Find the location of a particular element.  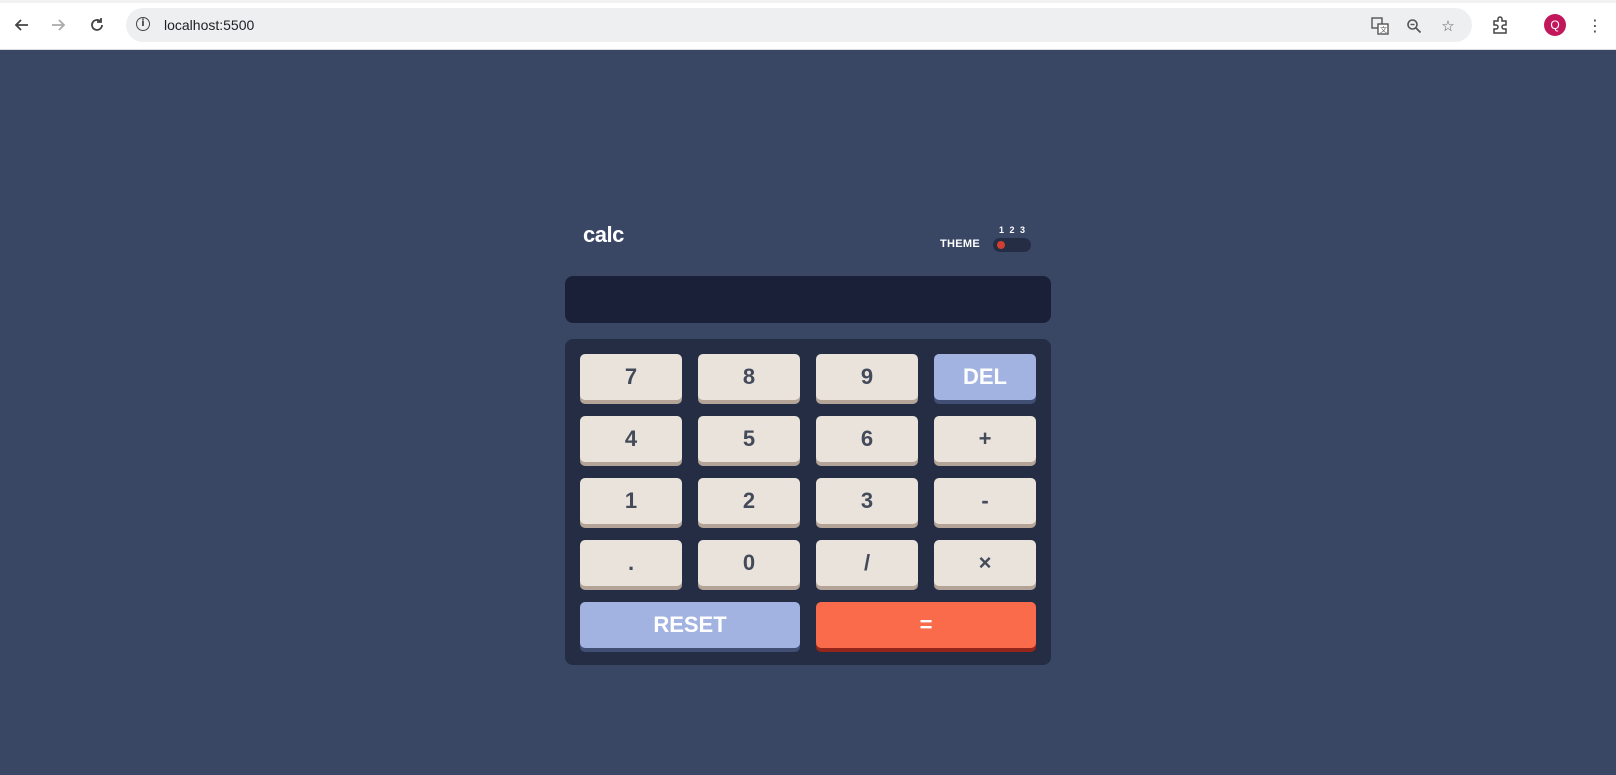

browser-toolbar: i localhost:5500 文 ☆ Q ⋮ is located at coordinates (808, 25).